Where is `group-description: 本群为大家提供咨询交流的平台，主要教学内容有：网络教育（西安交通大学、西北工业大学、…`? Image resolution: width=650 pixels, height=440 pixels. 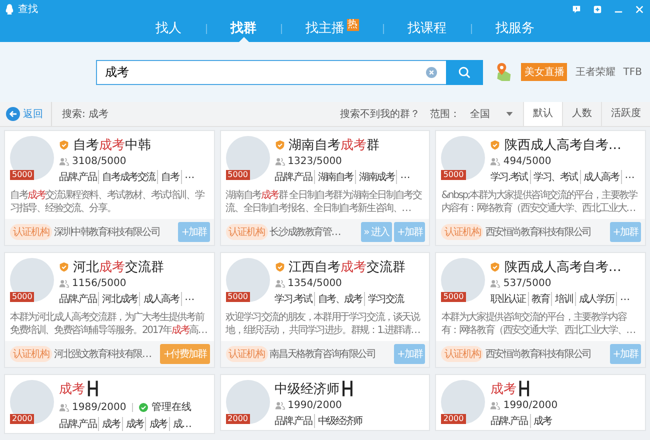 group-description: 本群为大家提供咨询交流的平台，主要教学内容有：网络教育（西安交通大学、西北工业大学、… is located at coordinates (538, 324).